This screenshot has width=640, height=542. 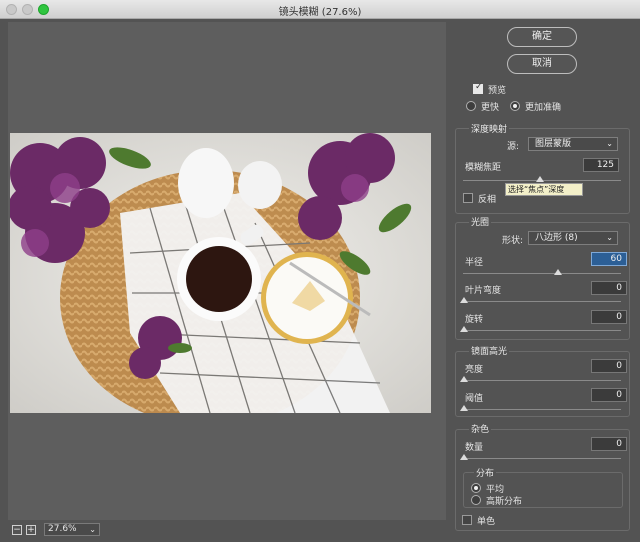 I want to click on window-title: 镜头模糊 (27.6%), so click(x=320, y=12).